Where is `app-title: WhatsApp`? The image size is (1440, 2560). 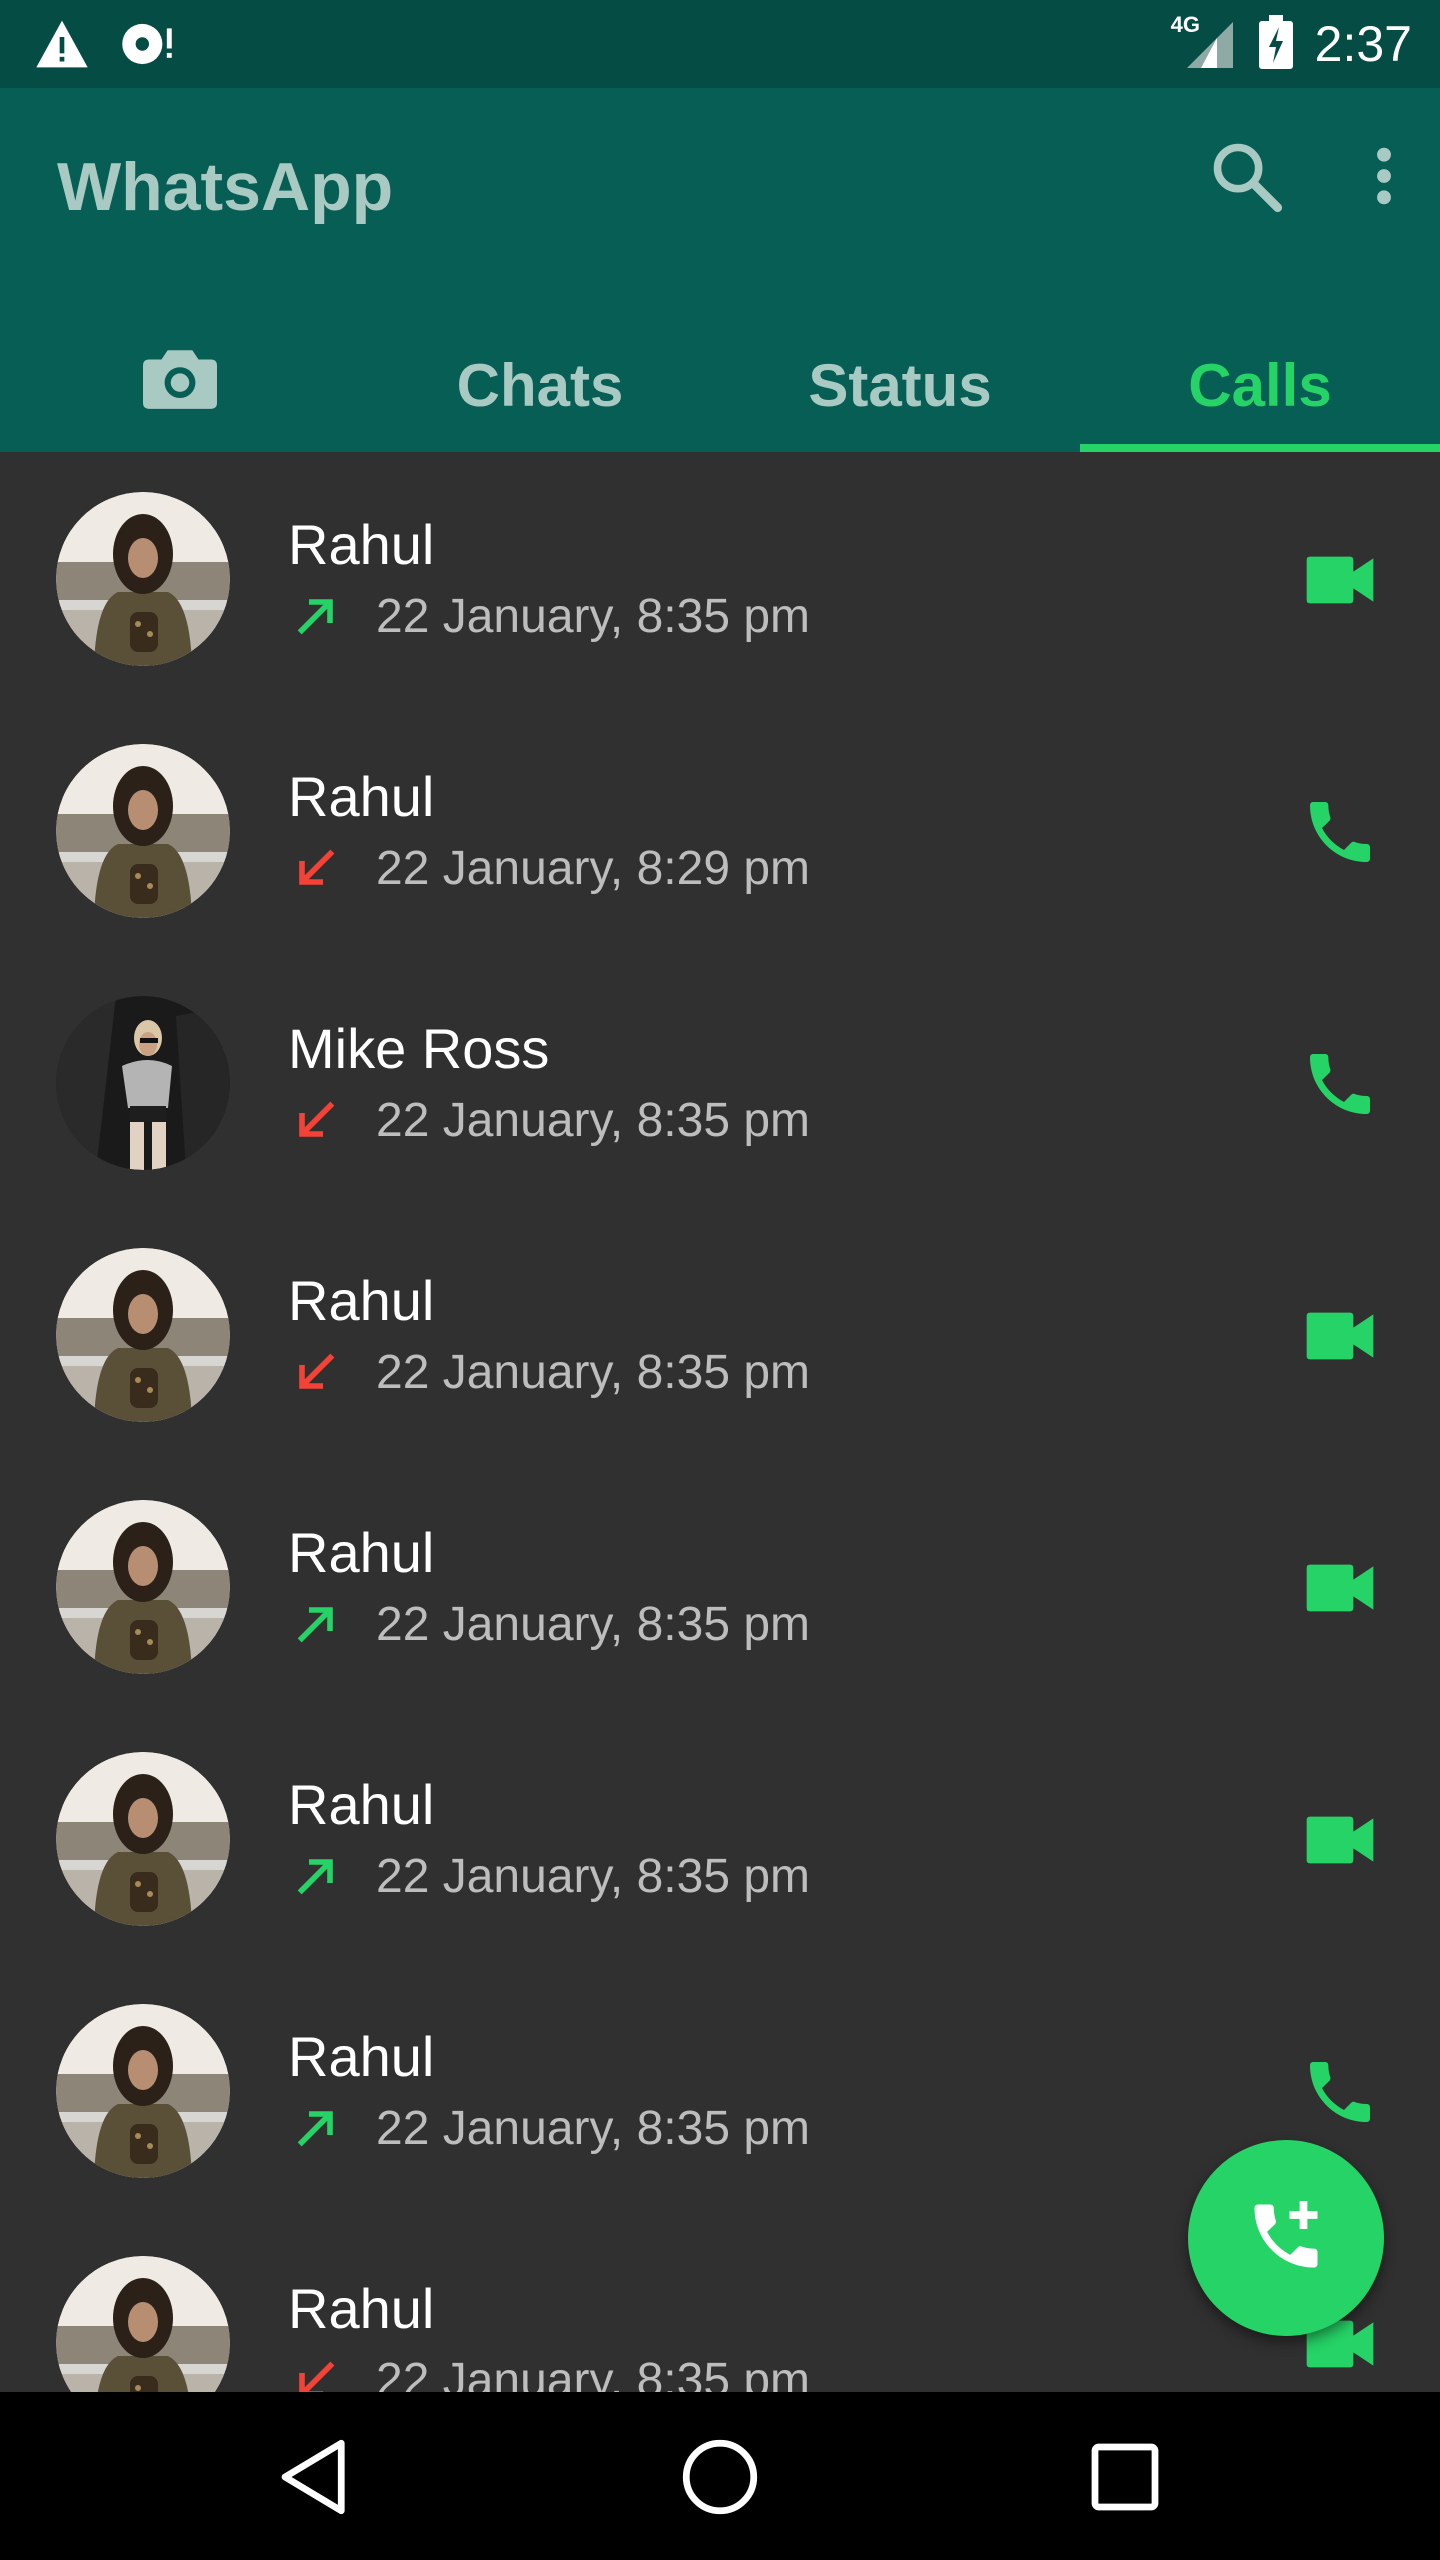 app-title: WhatsApp is located at coordinates (225, 187).